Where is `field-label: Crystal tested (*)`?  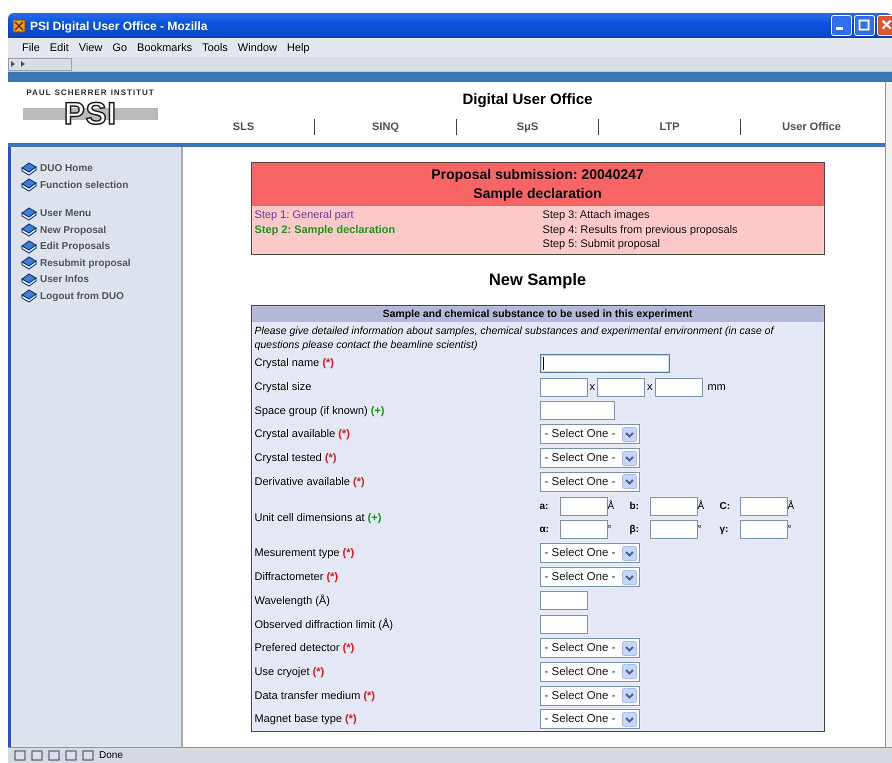
field-label: Crystal tested (*) is located at coordinates (296, 458).